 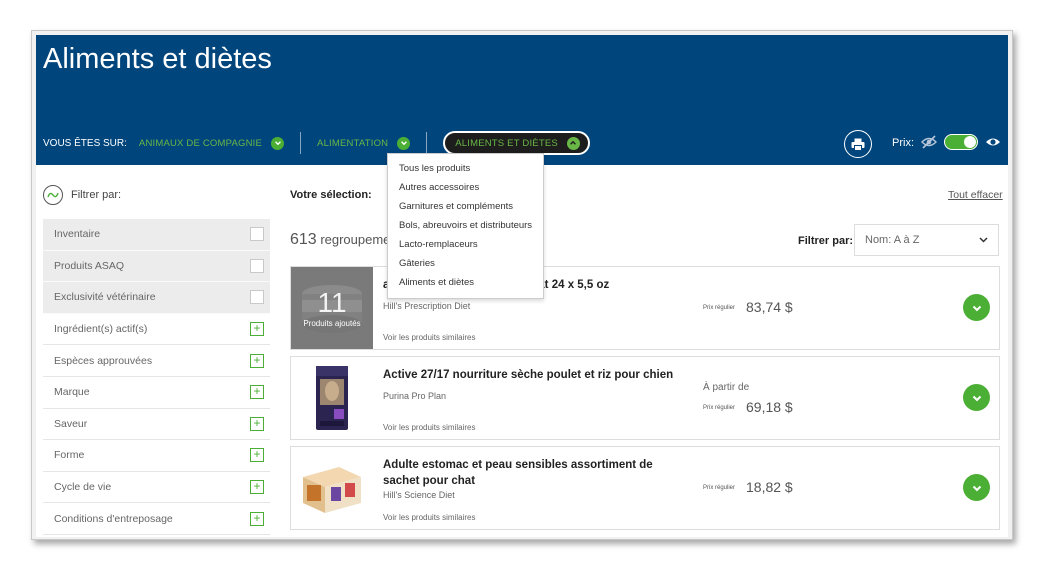 I want to click on dropdown-item: Tous les produits, so click(x=465, y=168).